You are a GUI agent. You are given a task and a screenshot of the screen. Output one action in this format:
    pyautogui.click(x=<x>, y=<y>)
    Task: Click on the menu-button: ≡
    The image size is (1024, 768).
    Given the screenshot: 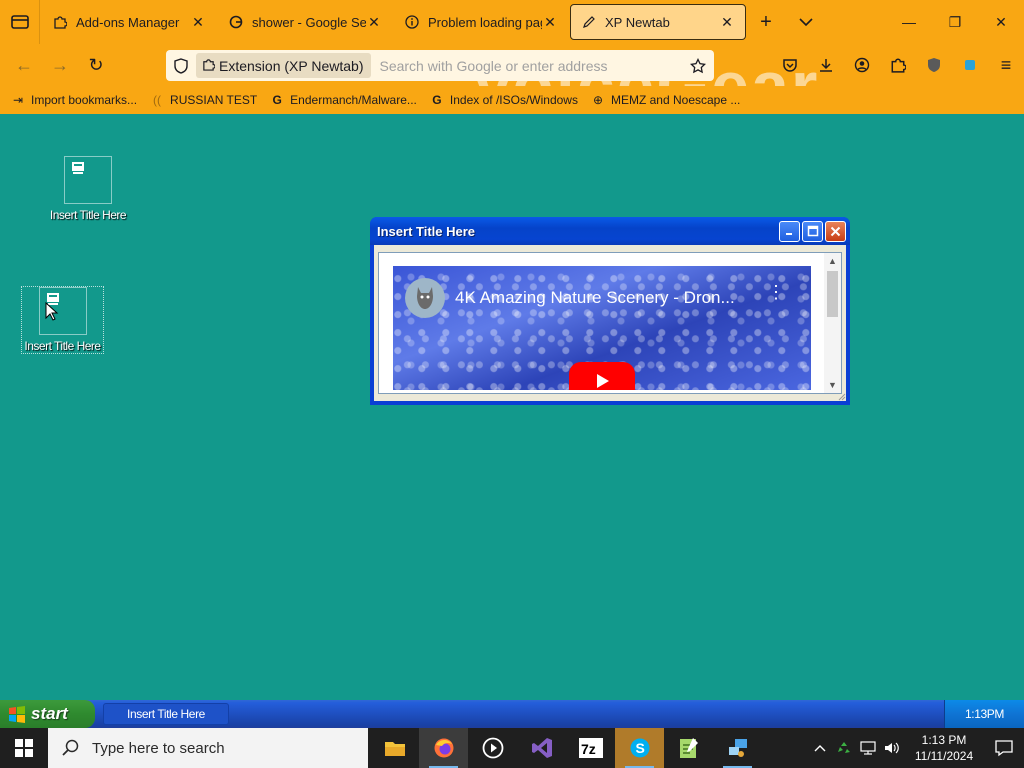 What is the action you would take?
    pyautogui.click(x=1006, y=65)
    